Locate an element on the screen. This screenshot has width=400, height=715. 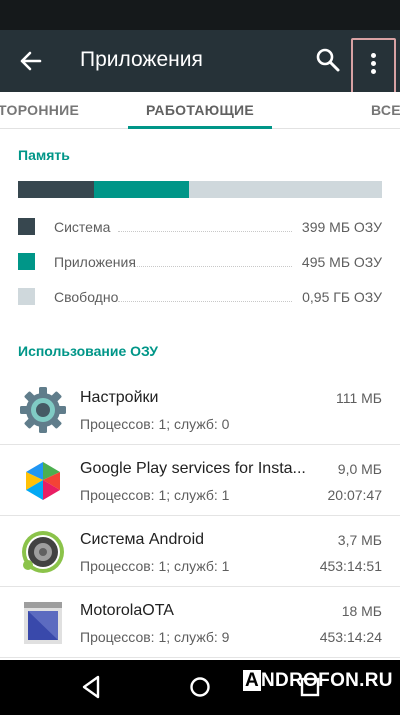
legend-label: Свободно is located at coordinates (86, 297).